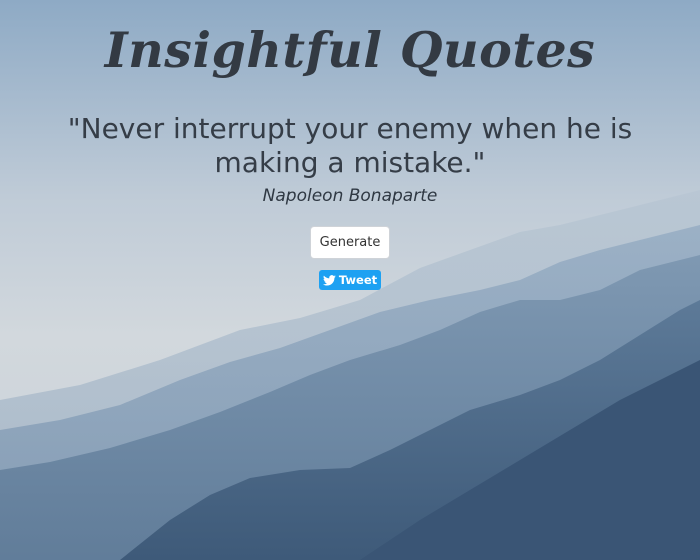 Image resolution: width=700 pixels, height=560 pixels. Describe the element at coordinates (350, 50) in the screenshot. I see `page-title: Insightful Quotes` at that location.